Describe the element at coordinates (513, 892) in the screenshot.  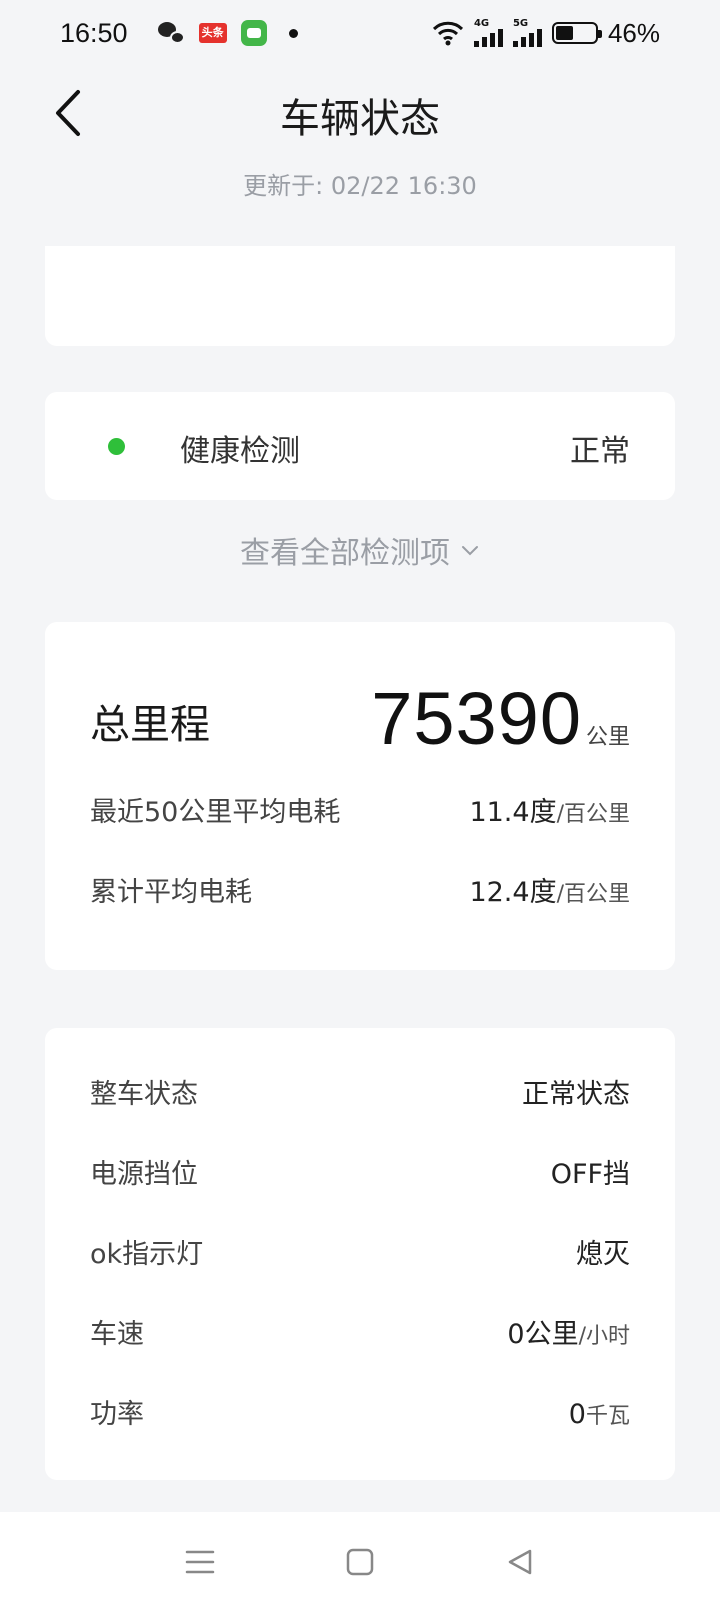
I see `row-value: 12.4度` at that location.